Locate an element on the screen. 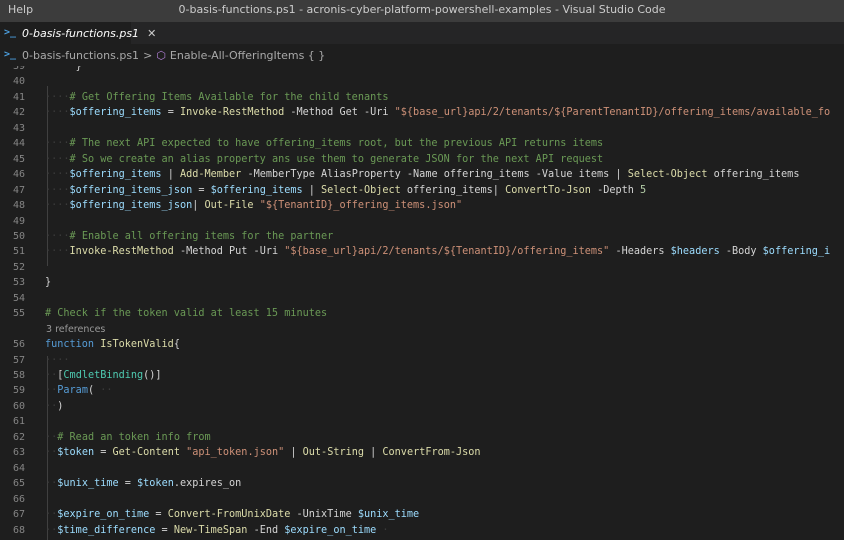 The width and height of the screenshot is (844, 540). code-token: ) is located at coordinates (60, 406).